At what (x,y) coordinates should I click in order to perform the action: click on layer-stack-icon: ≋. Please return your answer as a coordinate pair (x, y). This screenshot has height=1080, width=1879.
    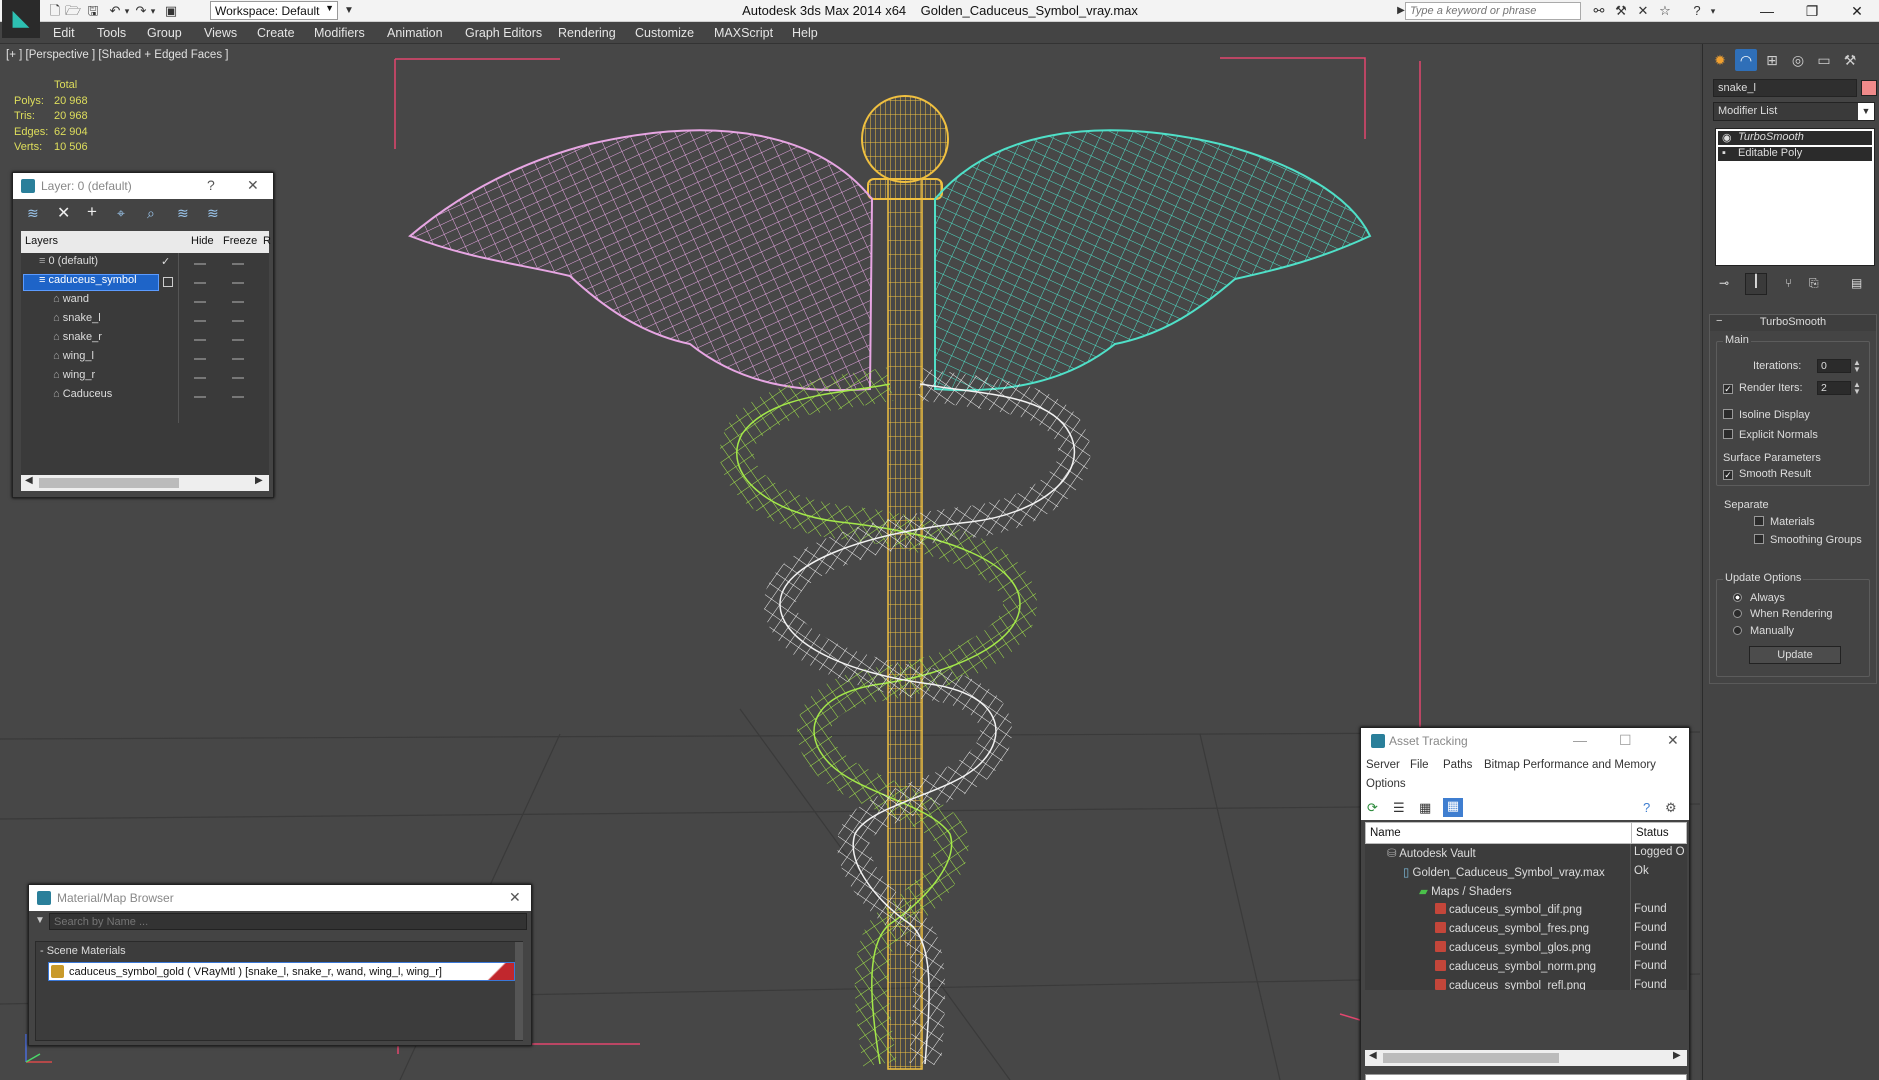
    Looking at the image, I should click on (33, 213).